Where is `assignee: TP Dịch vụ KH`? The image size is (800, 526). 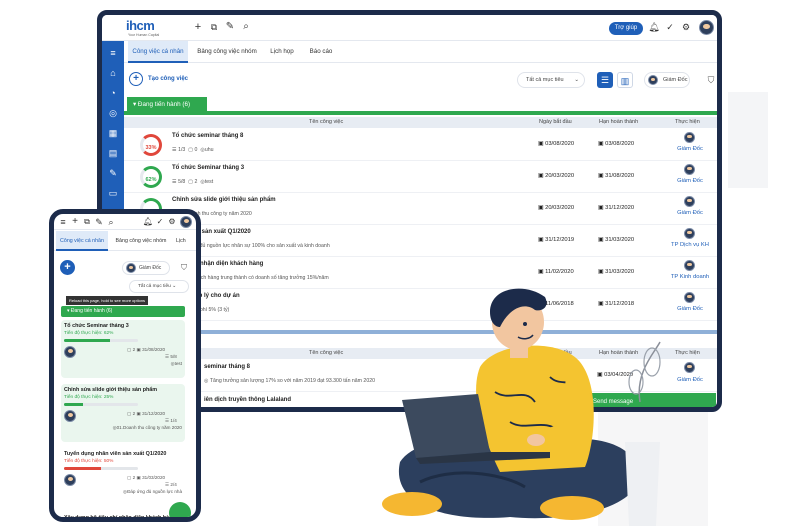 assignee: TP Dịch vụ KH is located at coordinates (690, 245).